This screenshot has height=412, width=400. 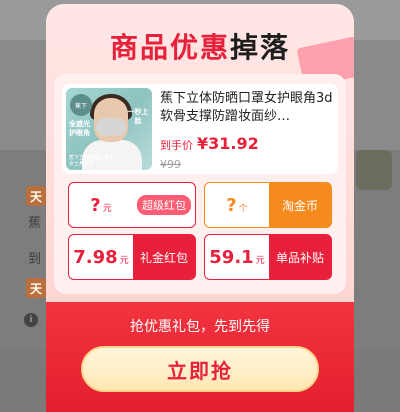 What do you see at coordinates (169, 47) in the screenshot?
I see `popup-title-red: 商品优惠` at bounding box center [169, 47].